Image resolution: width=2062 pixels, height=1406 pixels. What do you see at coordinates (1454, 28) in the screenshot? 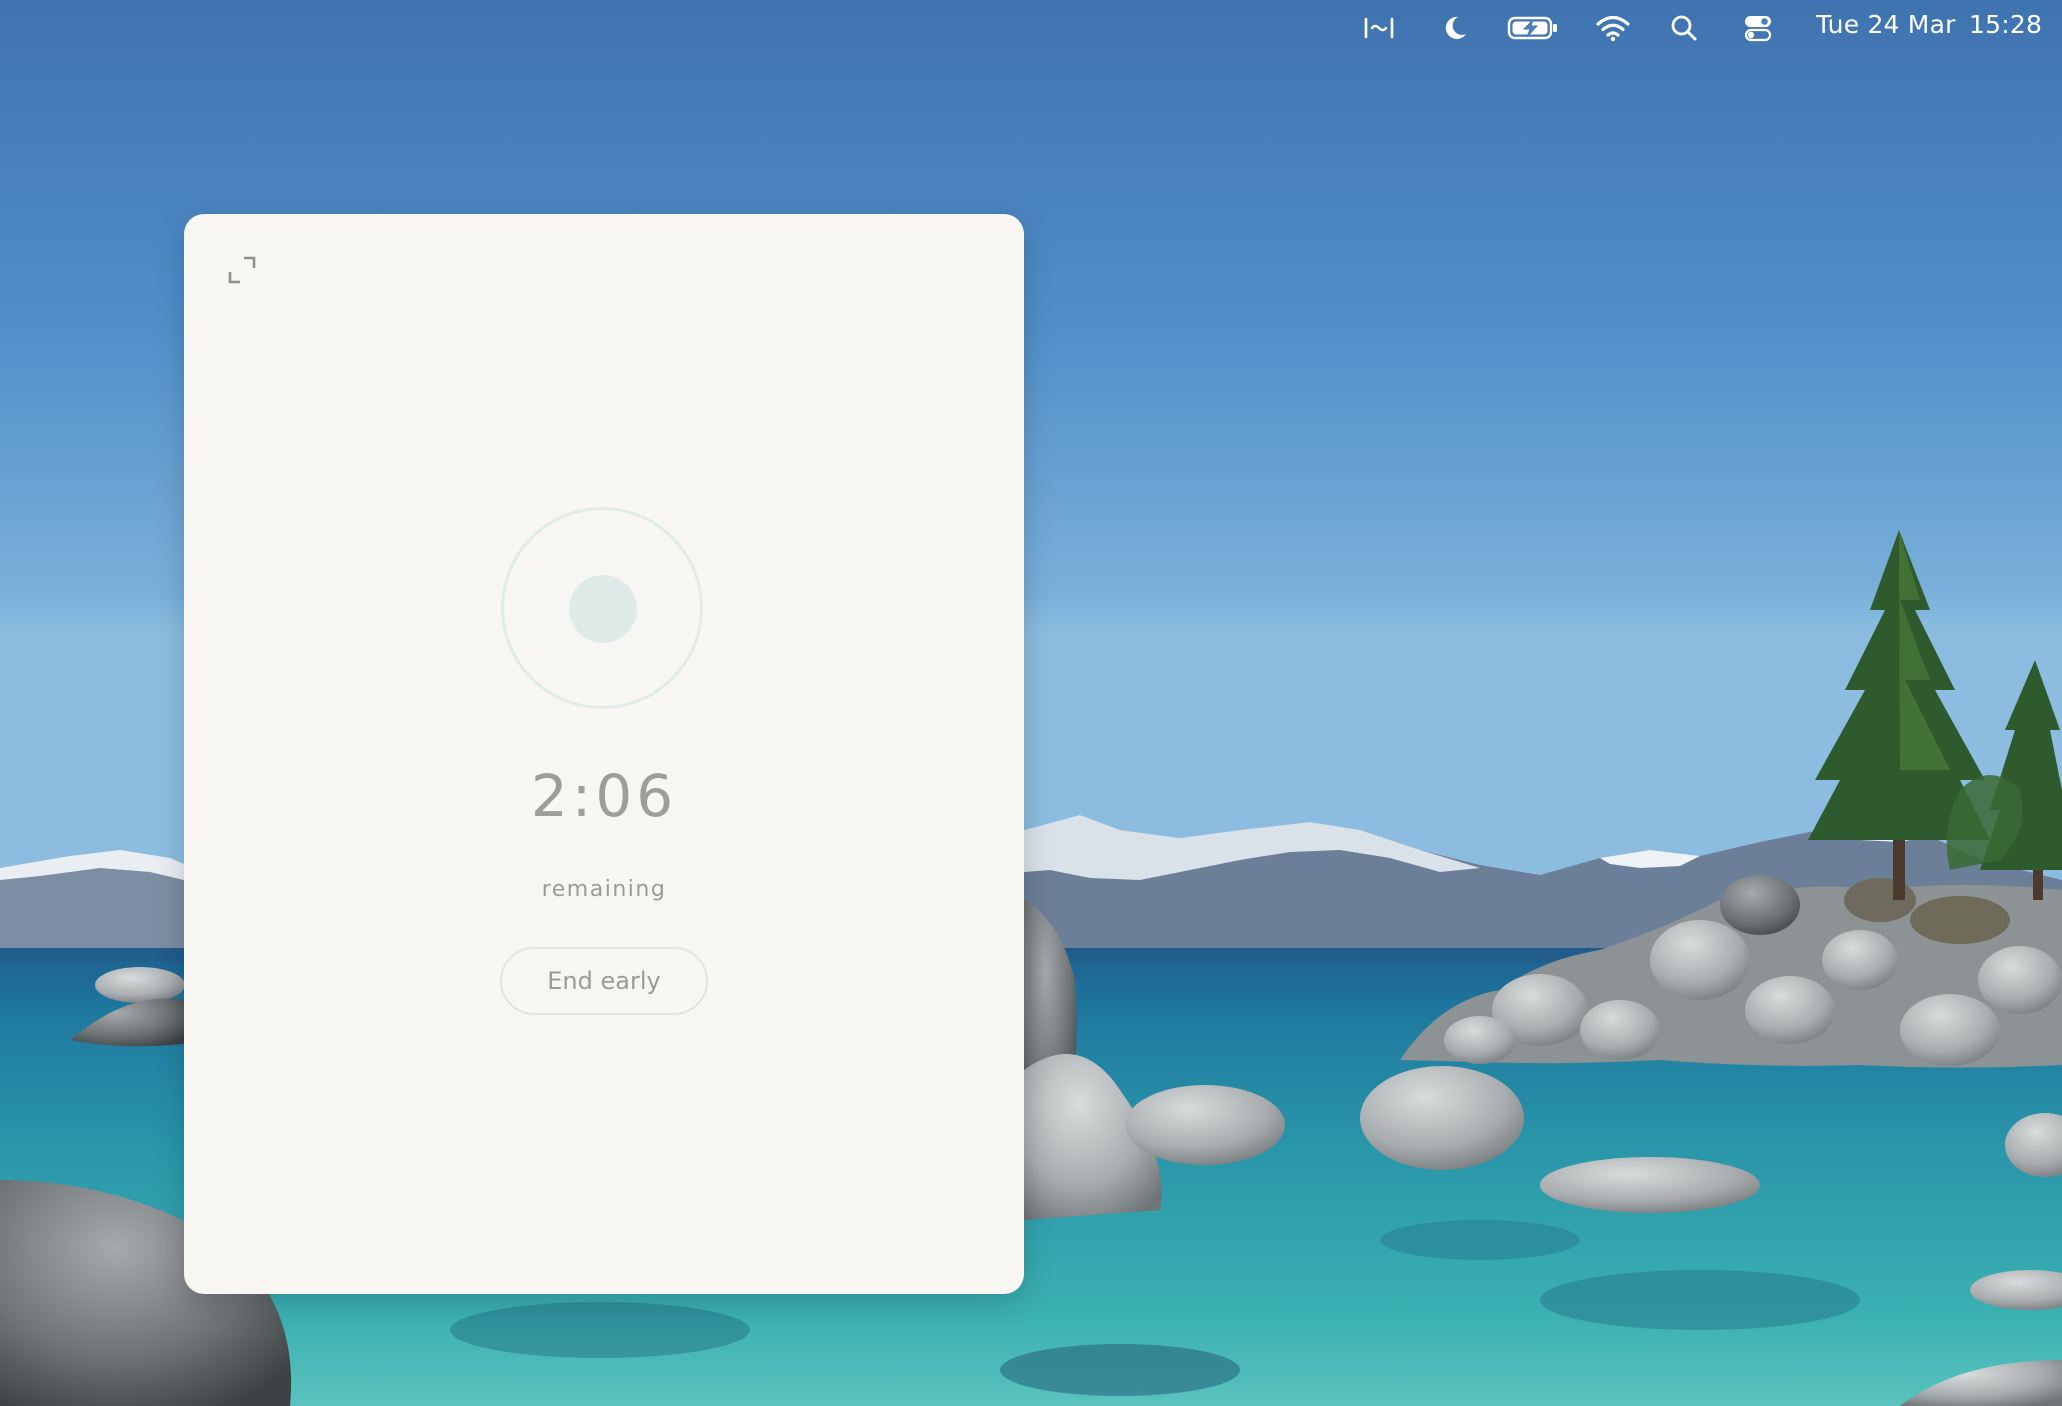
I see `moon-icon` at bounding box center [1454, 28].